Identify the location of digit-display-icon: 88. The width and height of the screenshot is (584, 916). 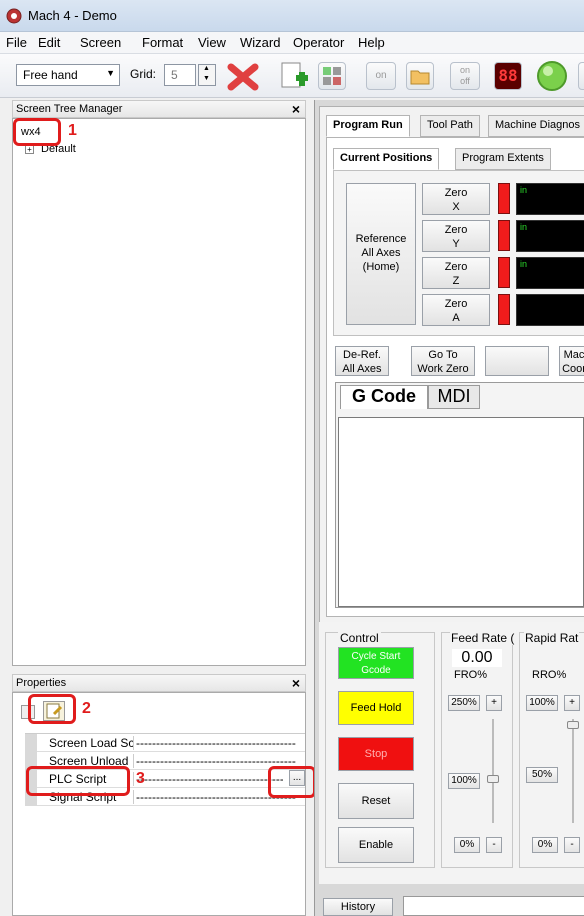
(508, 76).